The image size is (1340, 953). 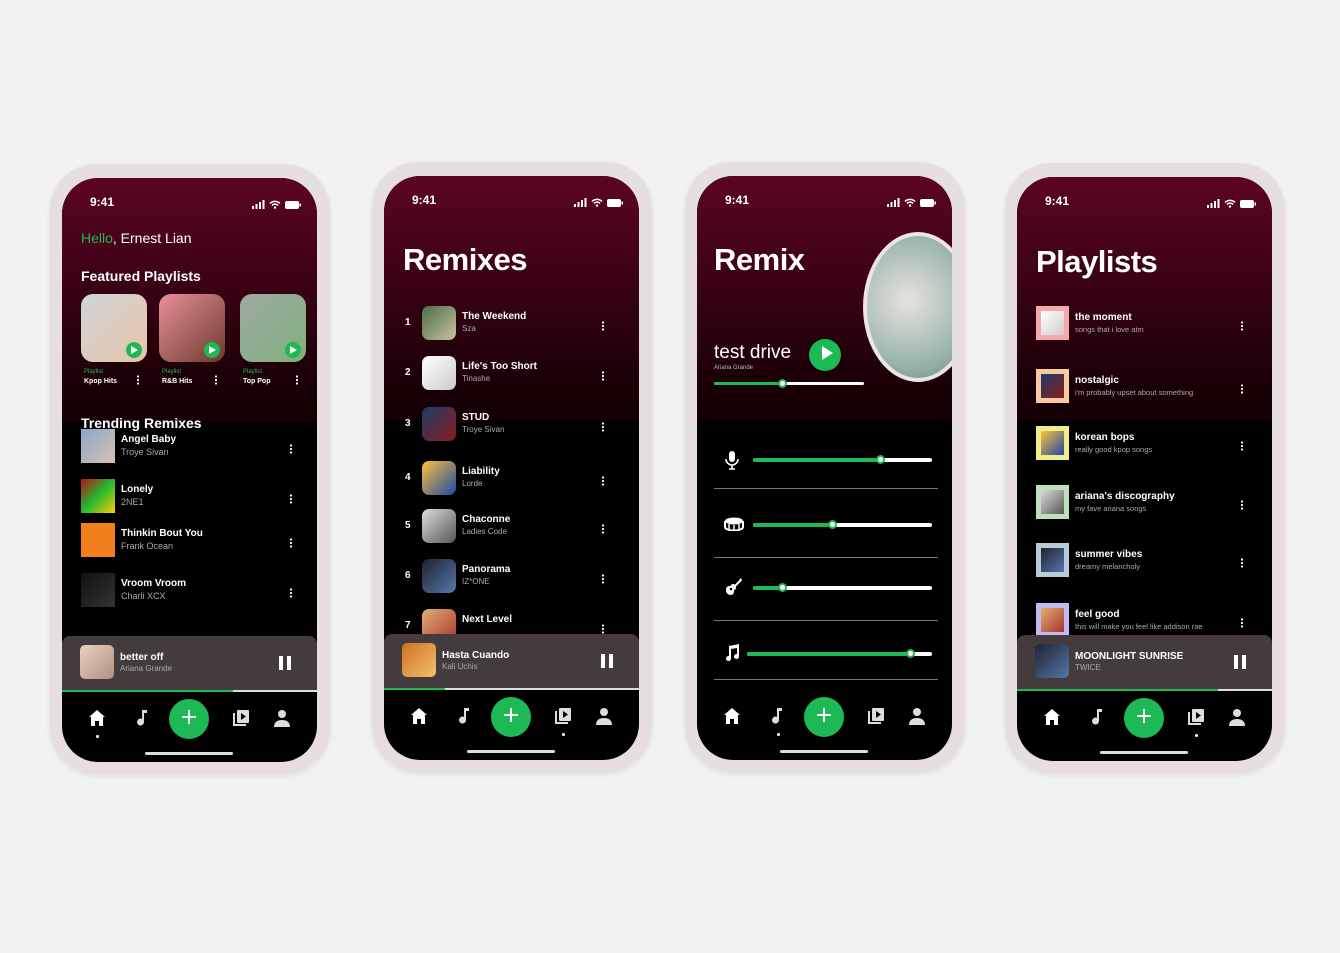 I want to click on trending-row: Lonely 2NE1, so click(x=189, y=496).